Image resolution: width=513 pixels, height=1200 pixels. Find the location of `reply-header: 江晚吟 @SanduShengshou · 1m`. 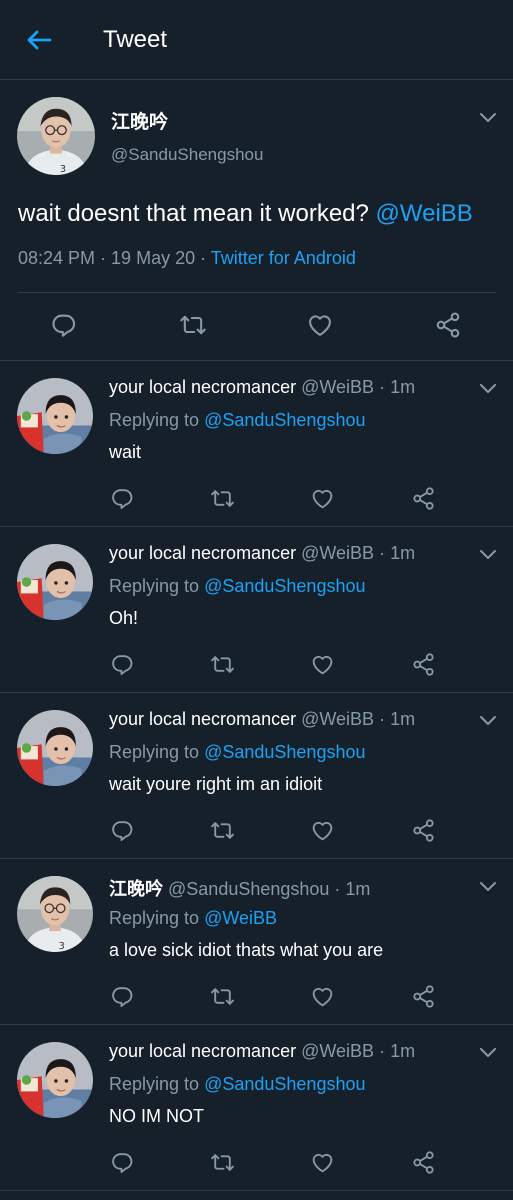

reply-header: 江晚吟 @SanduShengshou · 1m is located at coordinates (239, 888).